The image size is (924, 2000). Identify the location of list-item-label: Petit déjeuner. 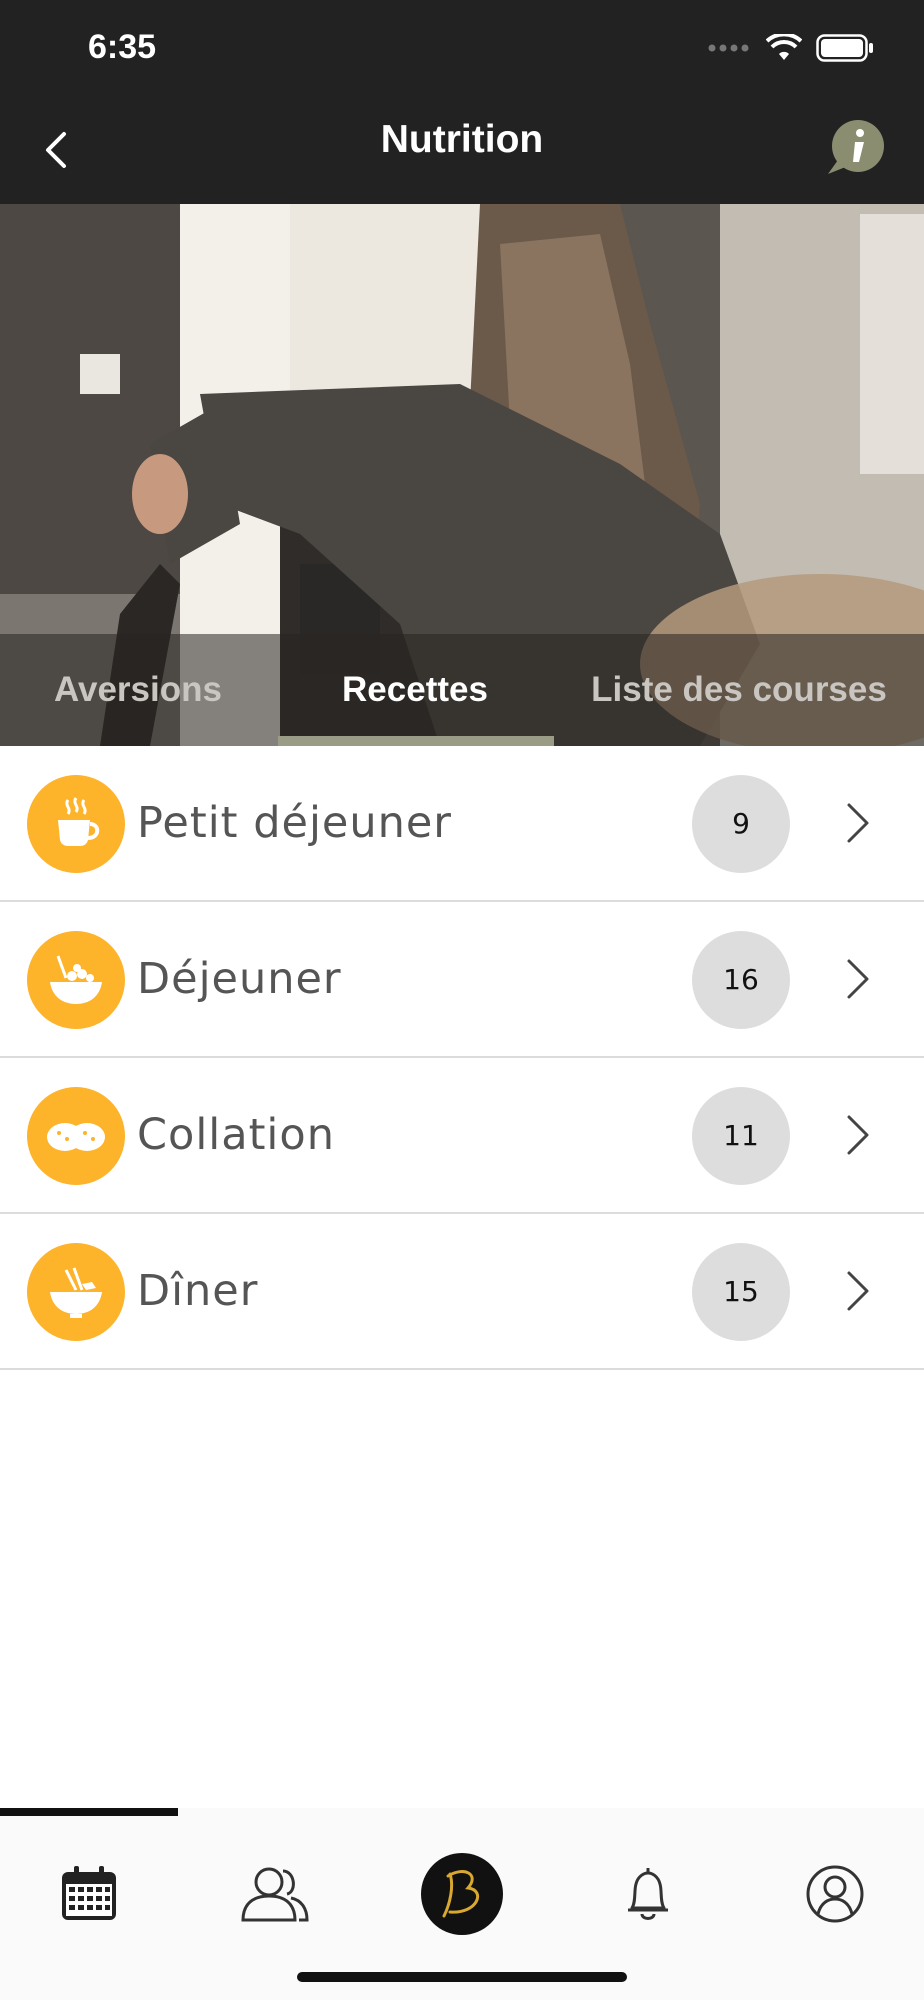
(294, 823).